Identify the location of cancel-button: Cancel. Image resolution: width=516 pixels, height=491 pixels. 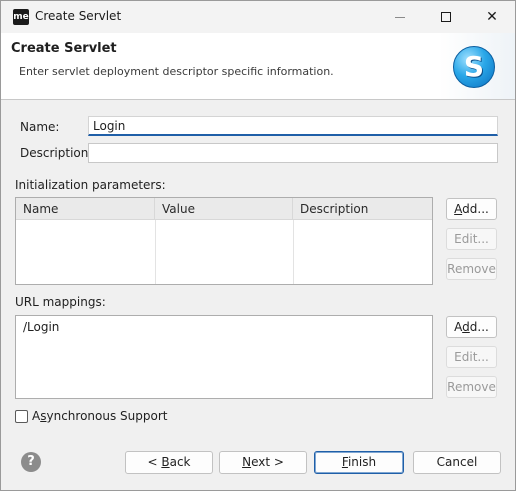
(457, 462).